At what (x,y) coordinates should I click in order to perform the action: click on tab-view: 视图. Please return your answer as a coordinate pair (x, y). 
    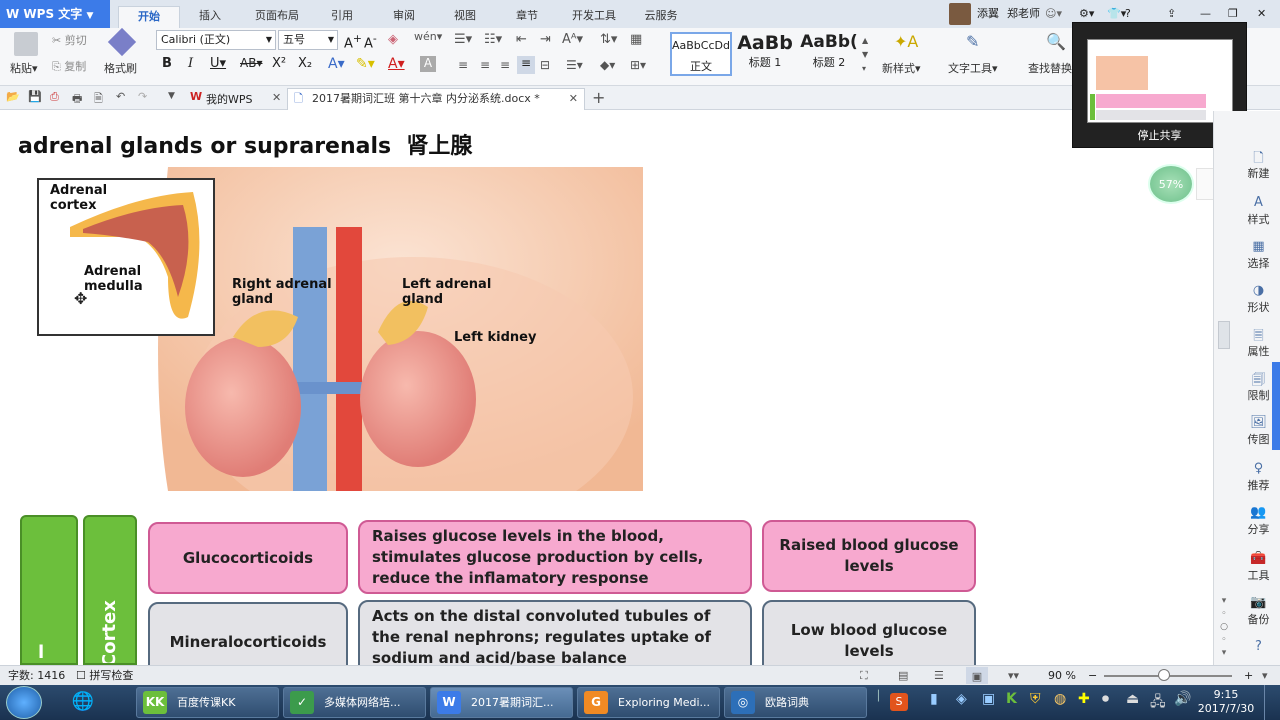
    Looking at the image, I should click on (465, 17).